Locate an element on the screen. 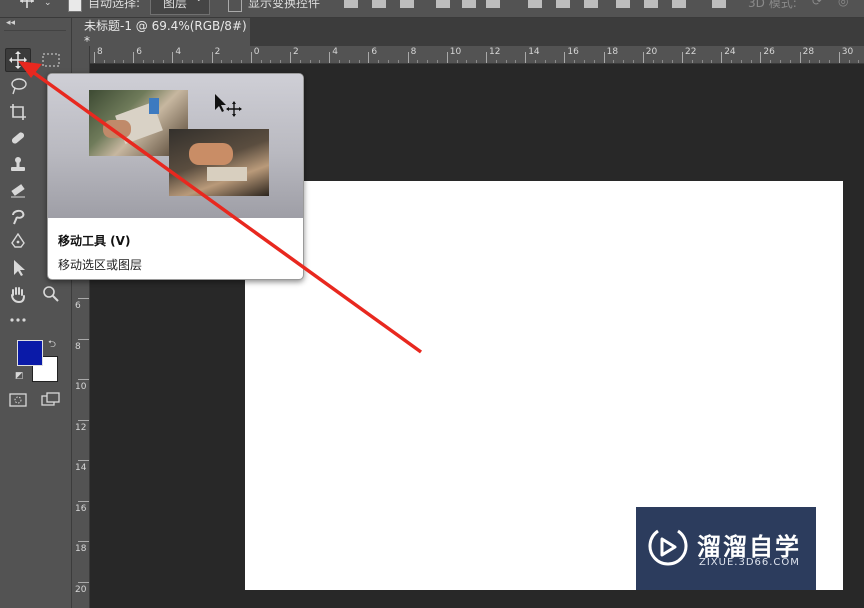 Image resolution: width=864 pixels, height=608 pixels. collapse-panel-icon: ◂◂ is located at coordinates (10, 23).